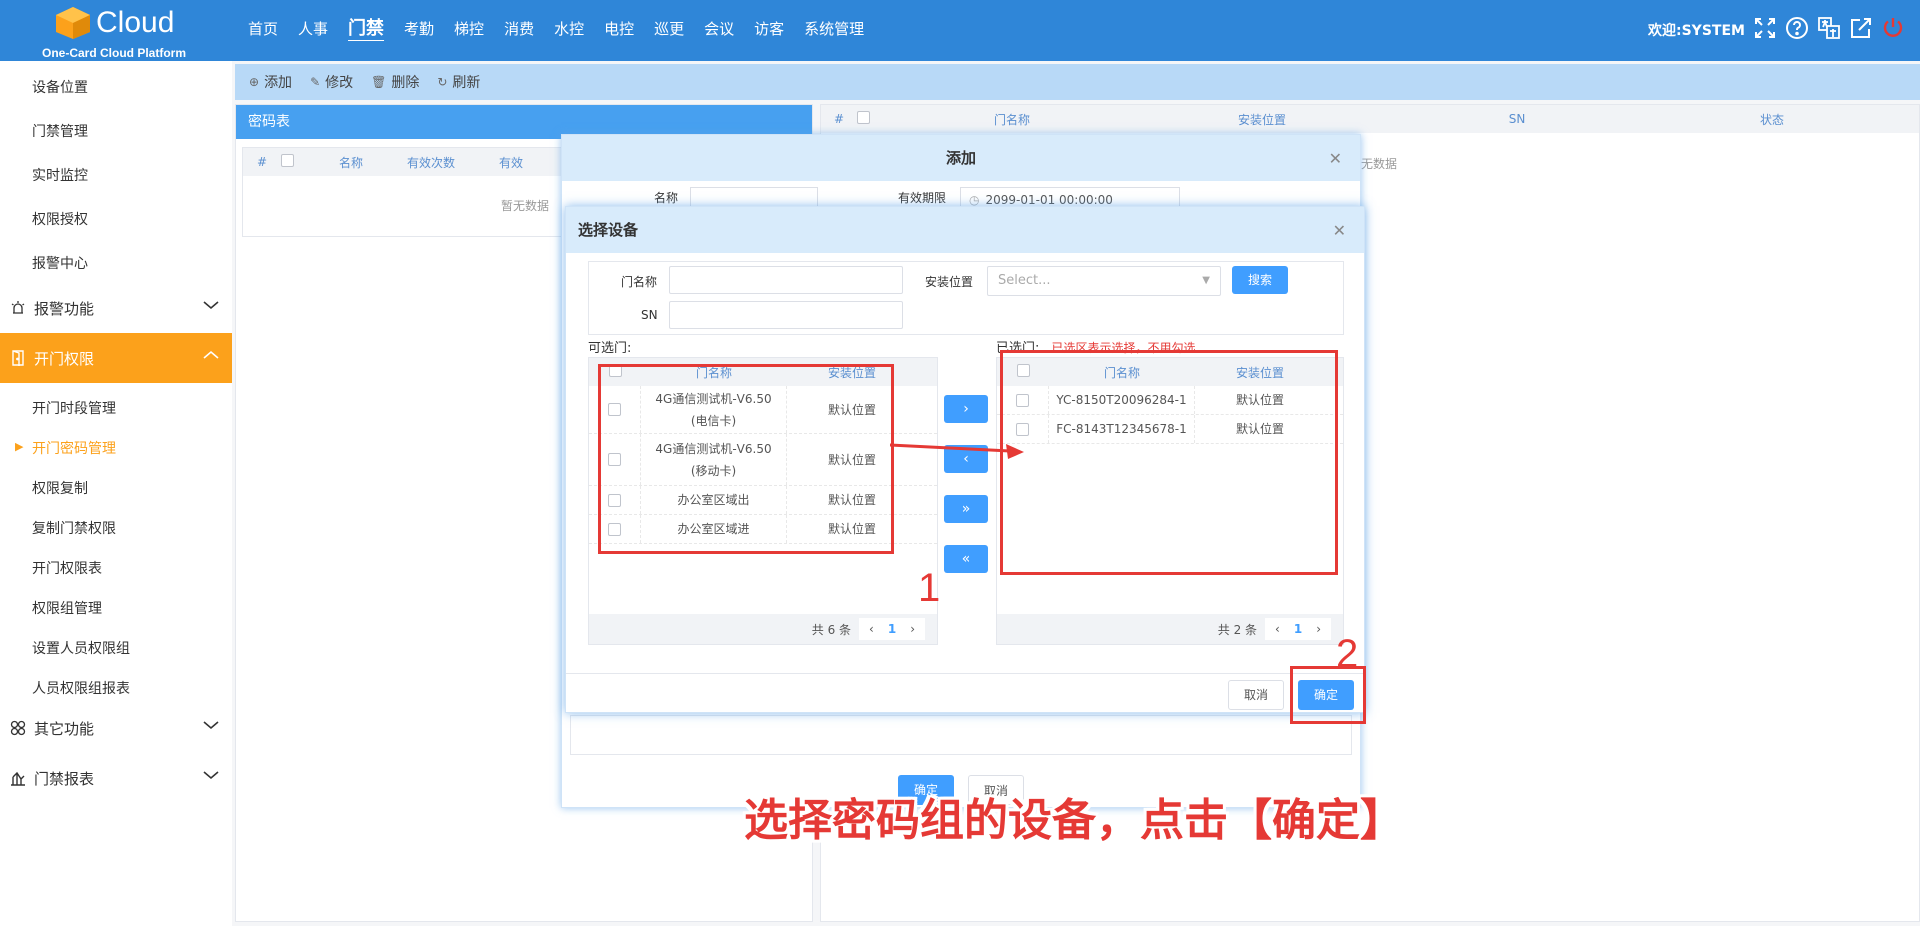 This screenshot has height=926, width=1920. Describe the element at coordinates (1797, 28) in the screenshot. I see `help-icon` at that location.